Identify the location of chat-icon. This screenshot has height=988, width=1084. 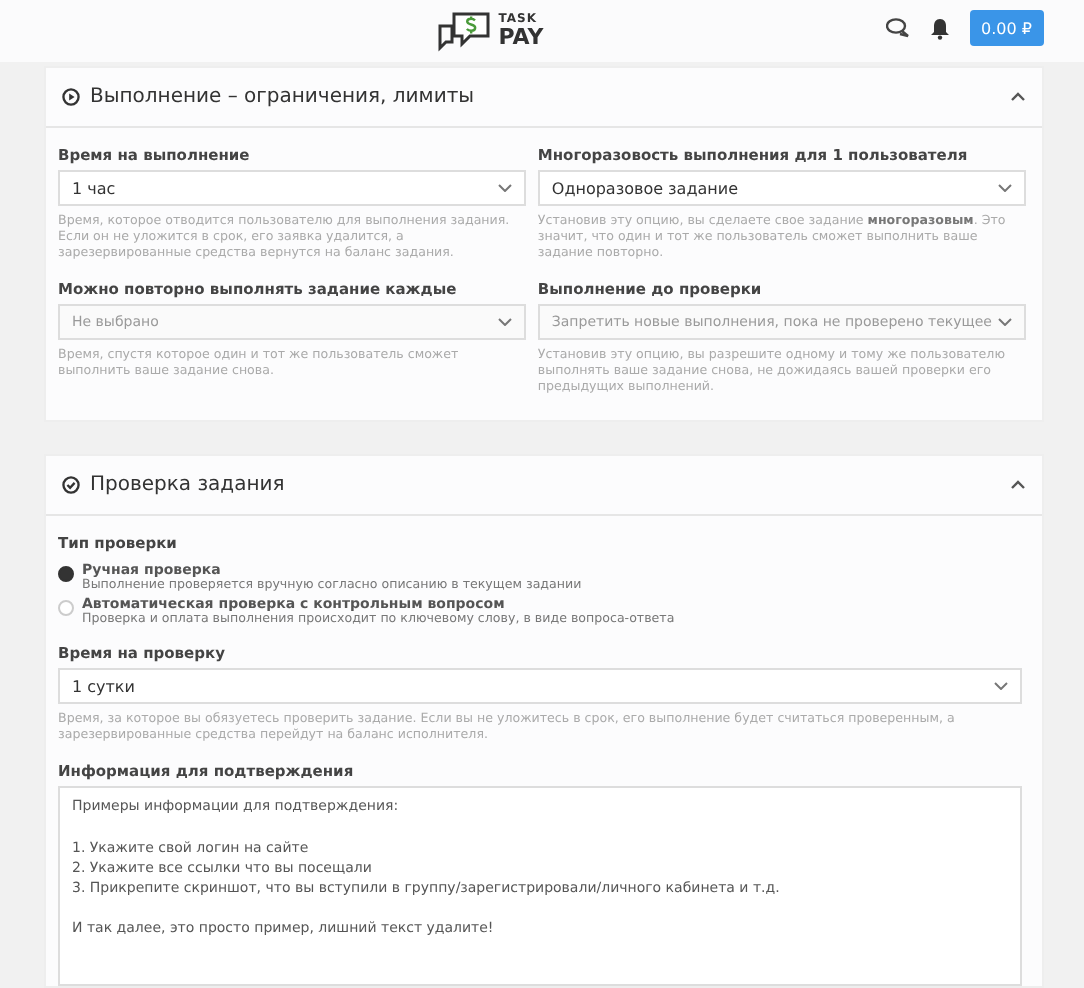
(897, 28).